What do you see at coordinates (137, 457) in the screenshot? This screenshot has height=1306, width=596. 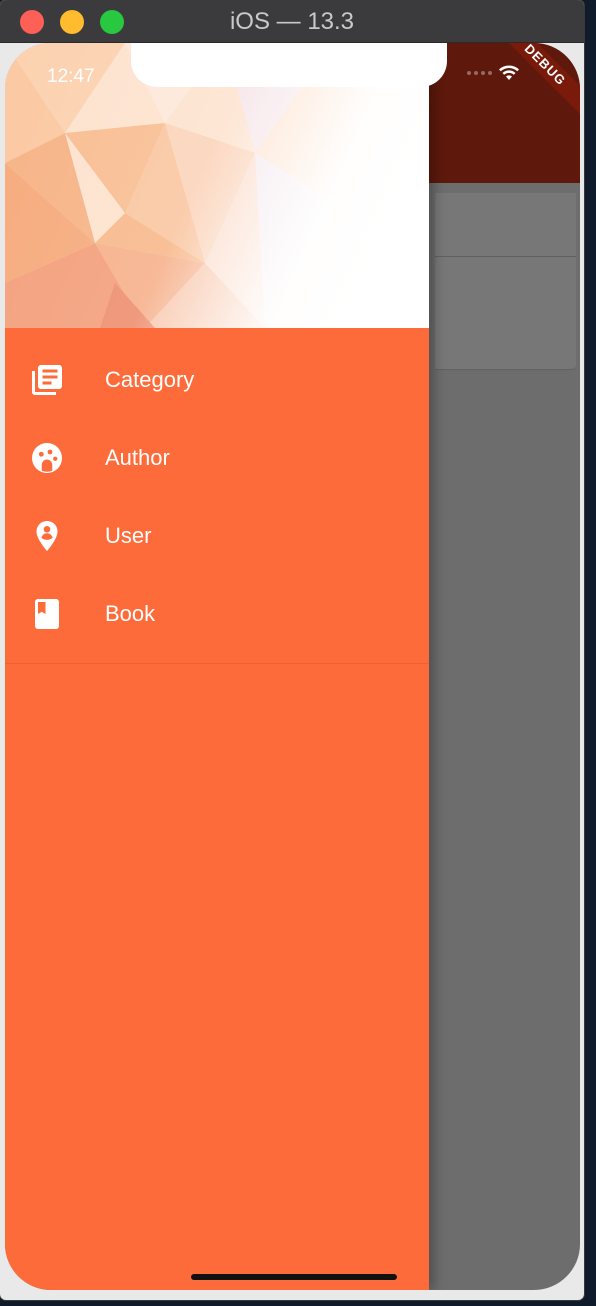 I see `drawer-item-label: Author` at bounding box center [137, 457].